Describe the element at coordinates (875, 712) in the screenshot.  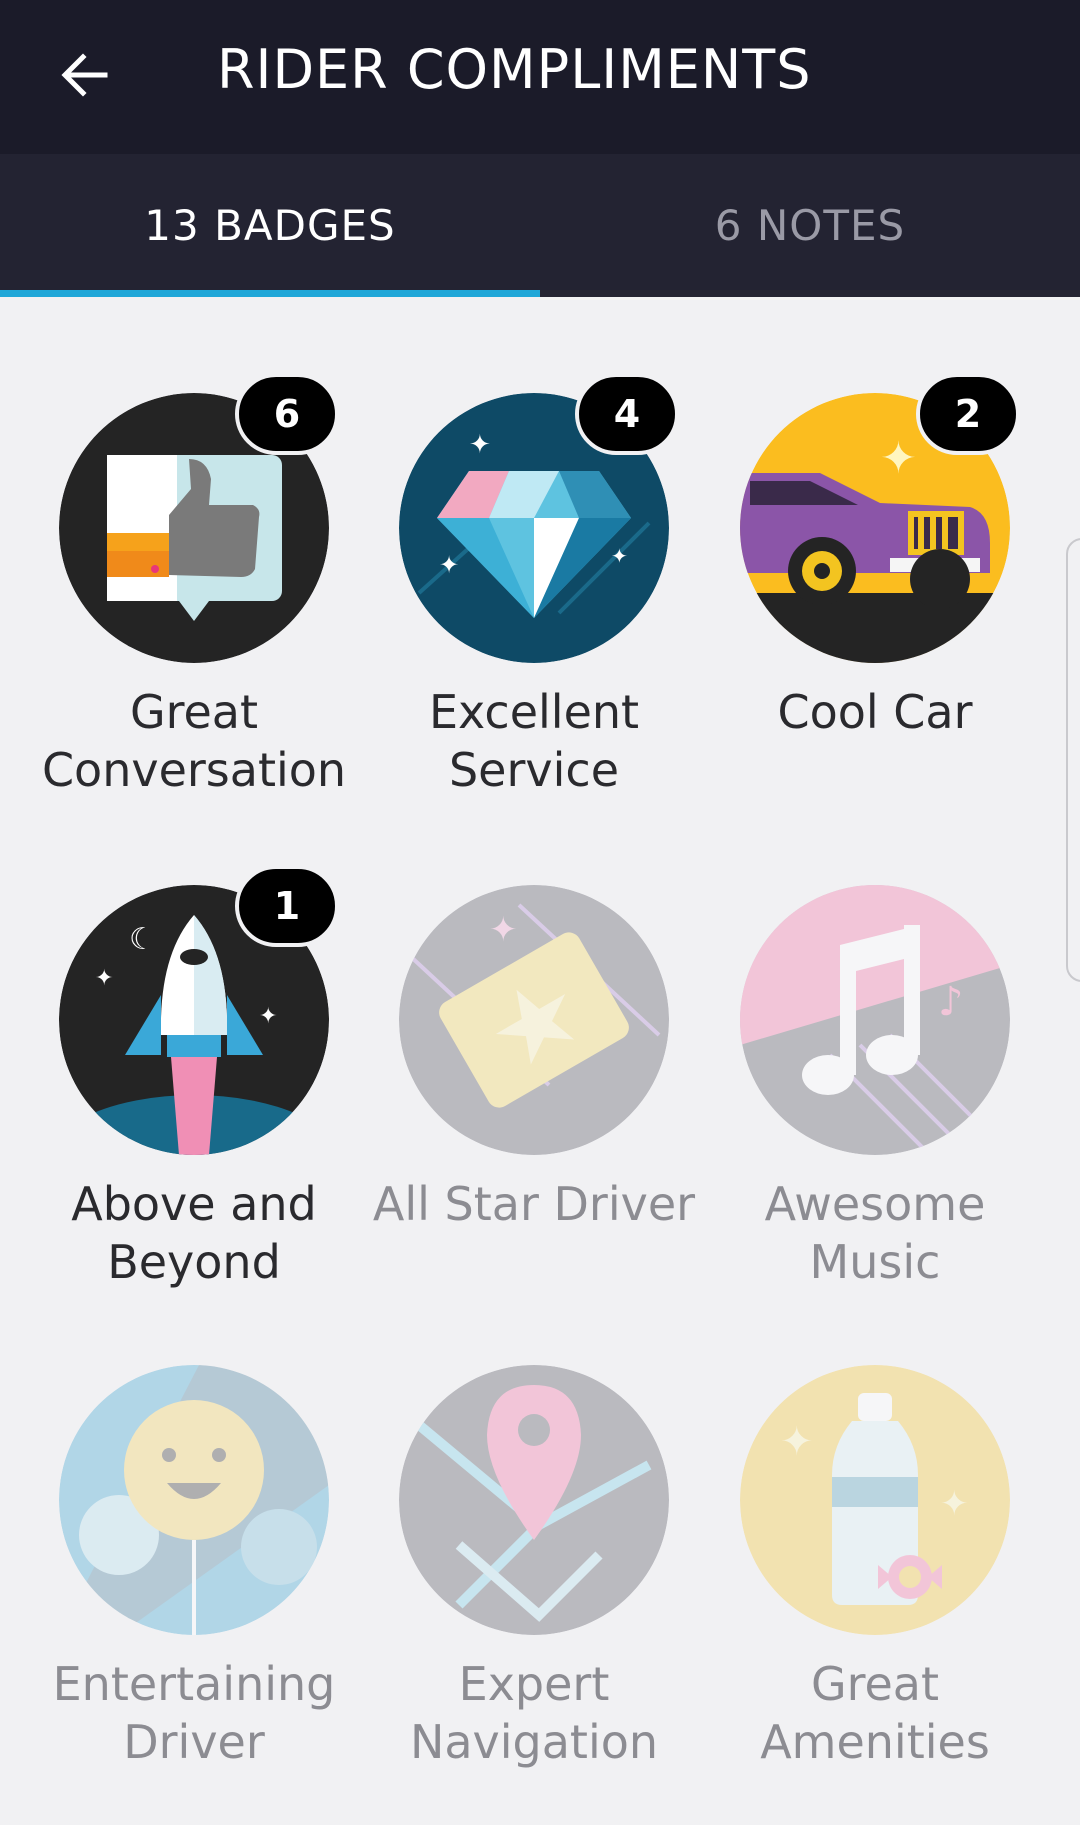
I see `badge-label: Cool Car` at that location.